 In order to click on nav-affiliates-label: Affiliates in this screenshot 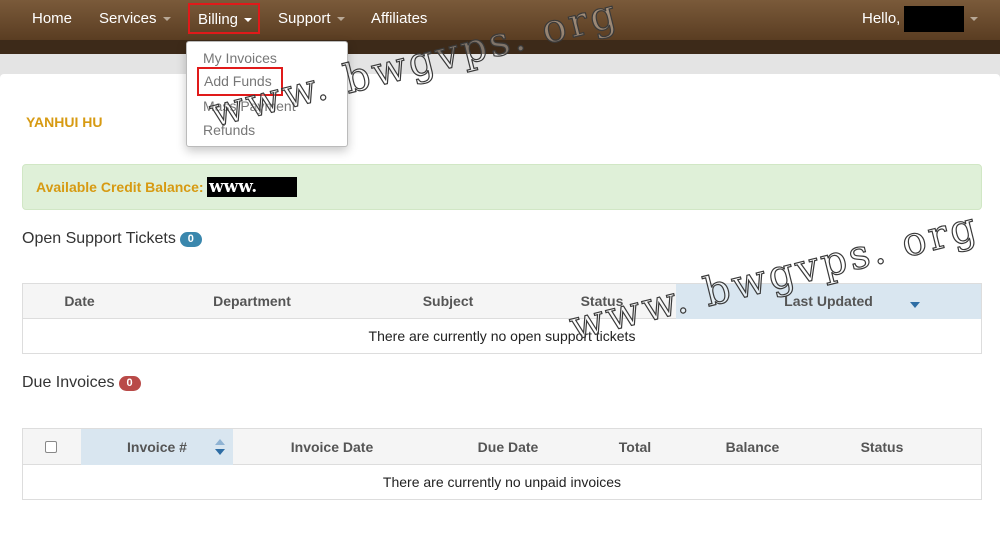, I will do `click(399, 18)`.